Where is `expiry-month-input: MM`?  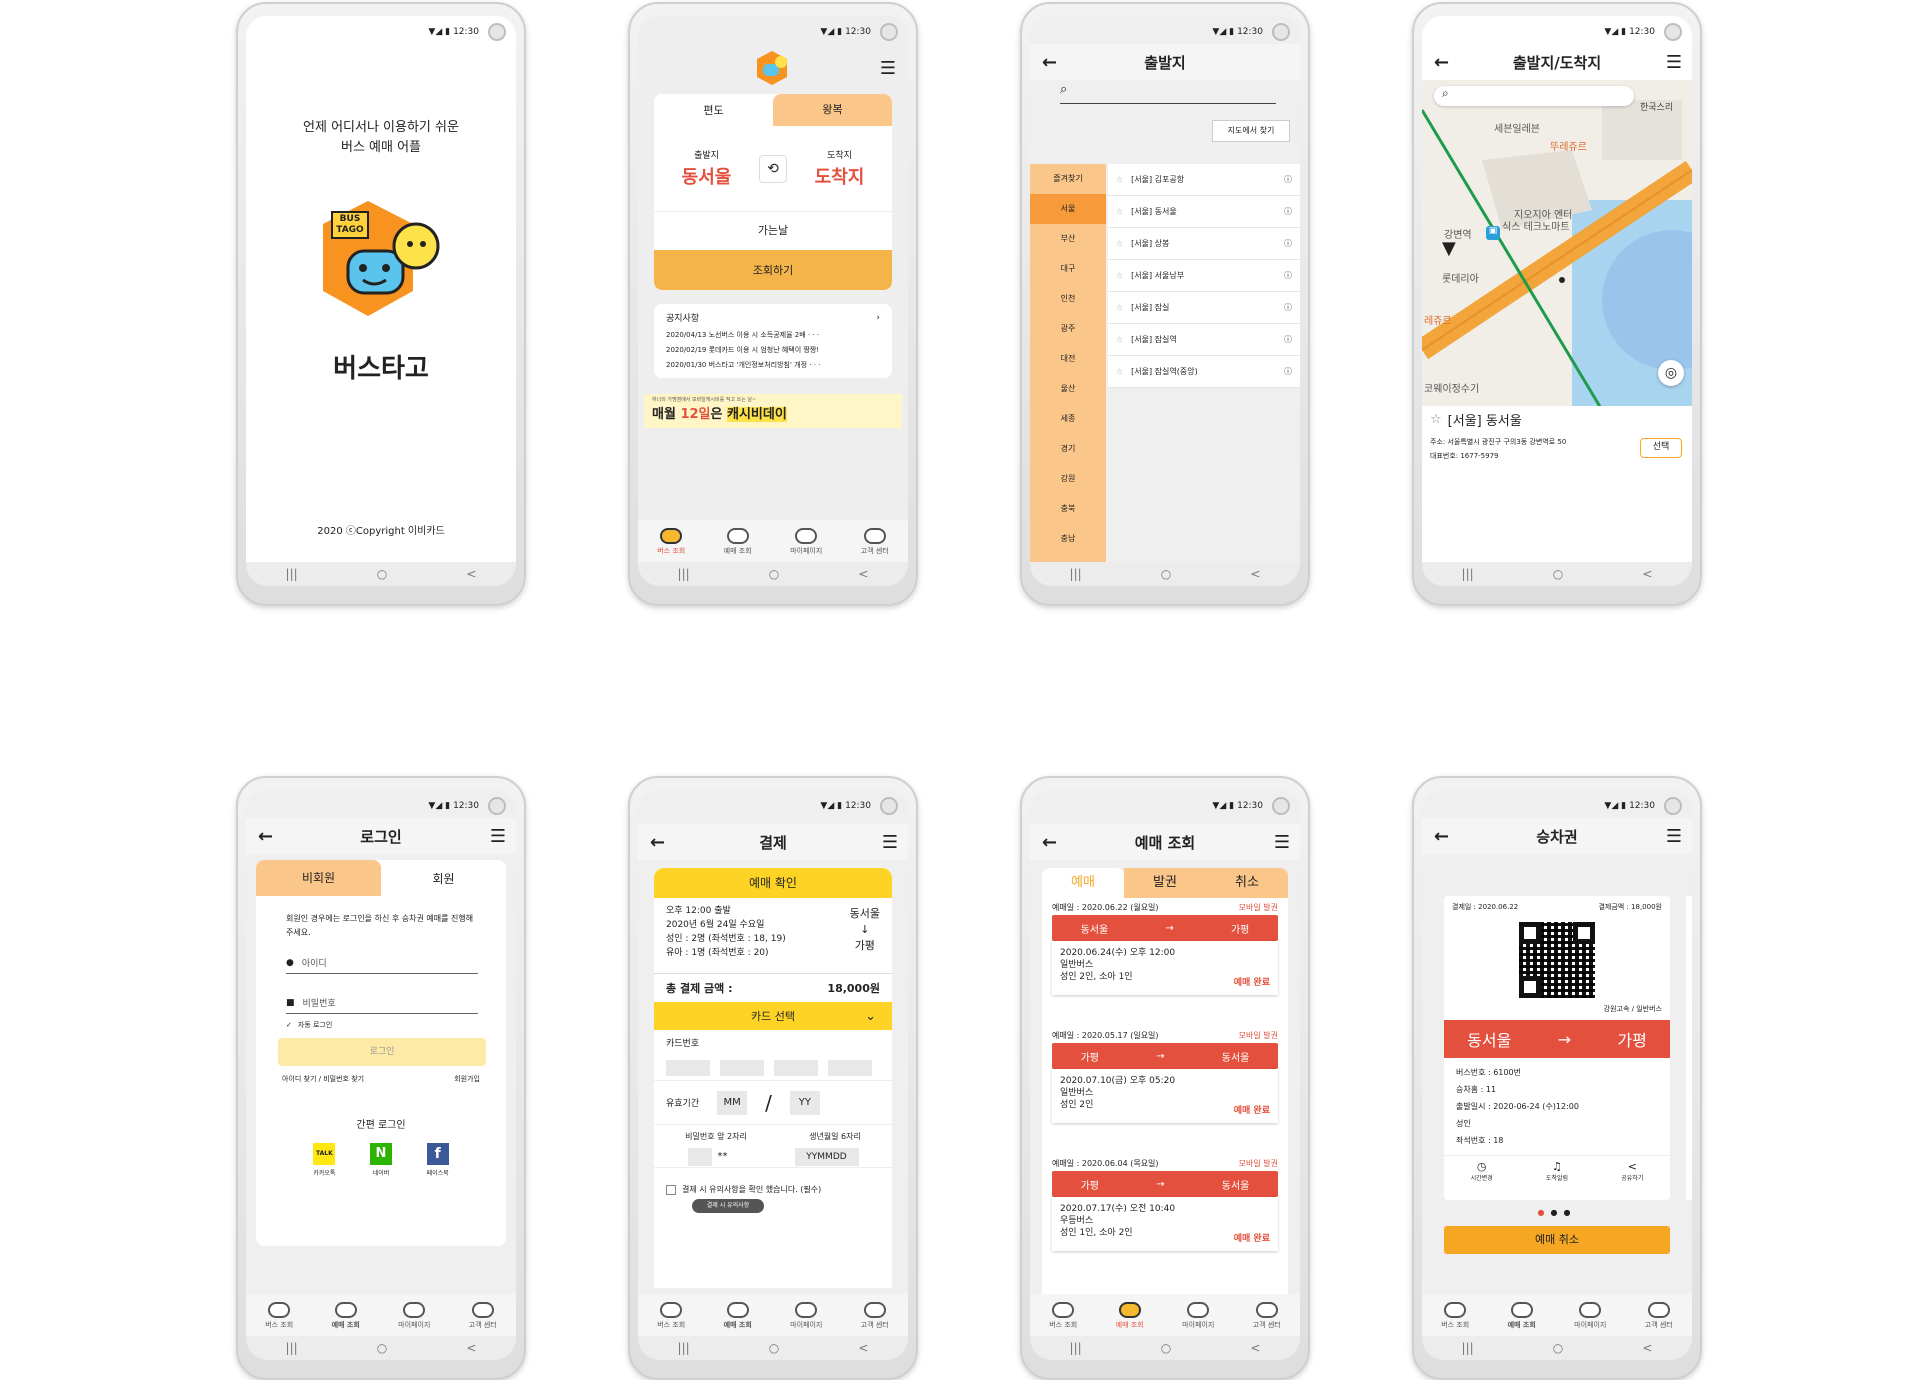 expiry-month-input: MM is located at coordinates (732, 1102).